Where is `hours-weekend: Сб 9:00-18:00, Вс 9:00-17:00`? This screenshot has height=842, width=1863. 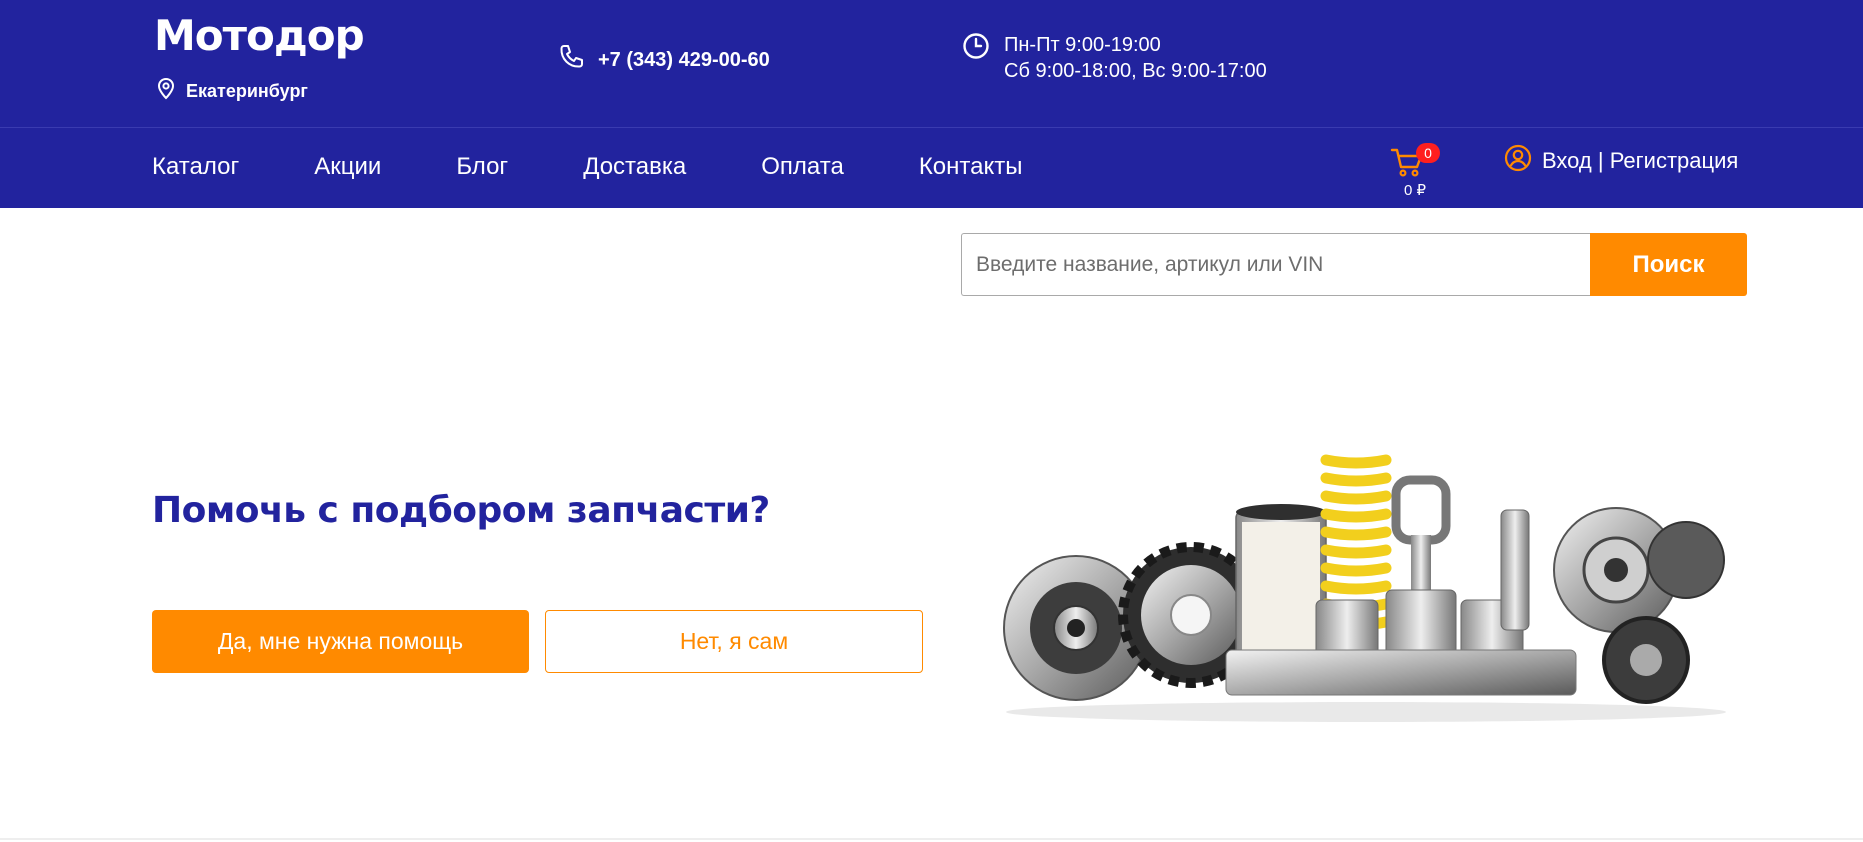 hours-weekend: Сб 9:00-18:00, Вс 9:00-17:00 is located at coordinates (1135, 71).